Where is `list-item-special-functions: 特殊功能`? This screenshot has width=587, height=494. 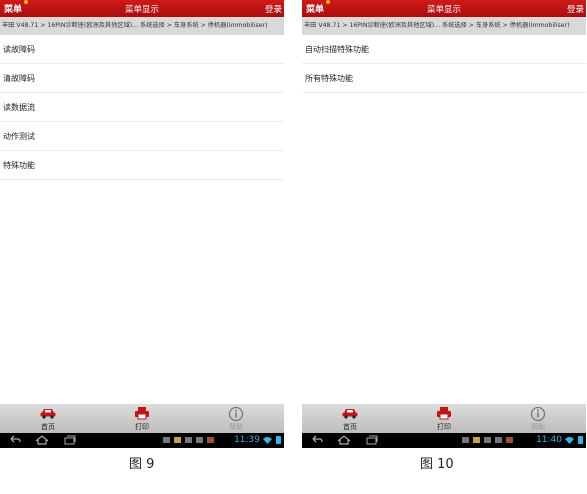 list-item-special-functions: 特殊功能 is located at coordinates (142, 165).